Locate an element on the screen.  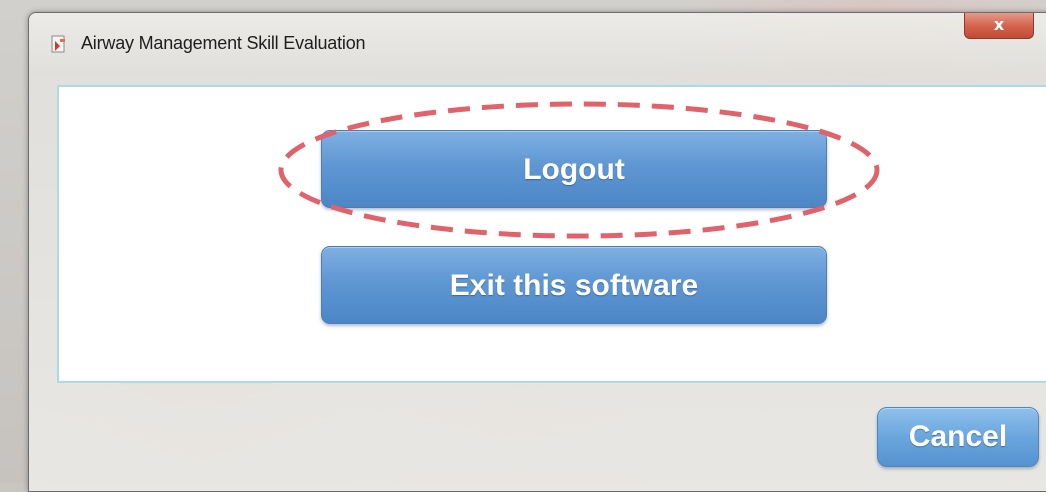
cancel-button: Cancel is located at coordinates (958, 437).